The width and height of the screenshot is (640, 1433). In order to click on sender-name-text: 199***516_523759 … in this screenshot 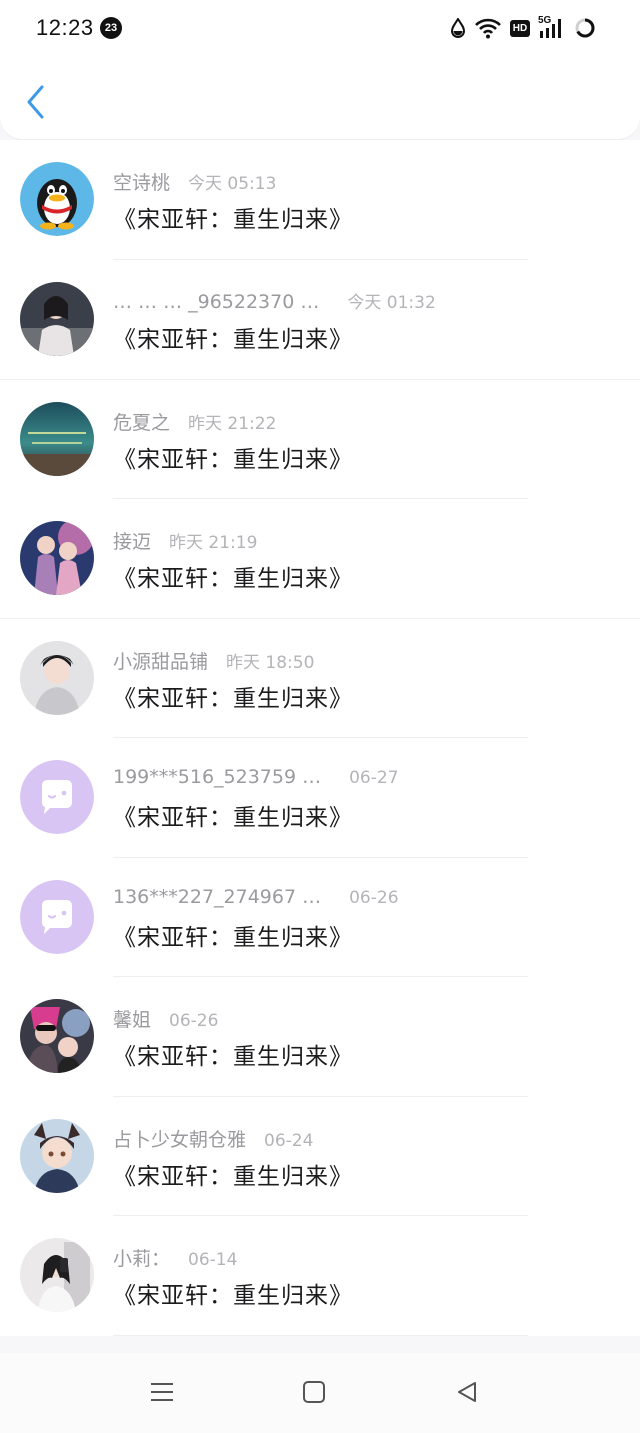, I will do `click(217, 776)`.